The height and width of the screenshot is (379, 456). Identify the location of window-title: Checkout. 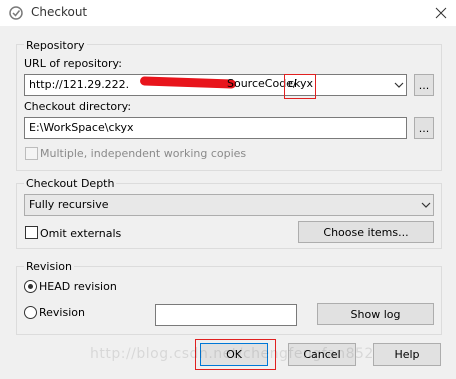
(59, 12).